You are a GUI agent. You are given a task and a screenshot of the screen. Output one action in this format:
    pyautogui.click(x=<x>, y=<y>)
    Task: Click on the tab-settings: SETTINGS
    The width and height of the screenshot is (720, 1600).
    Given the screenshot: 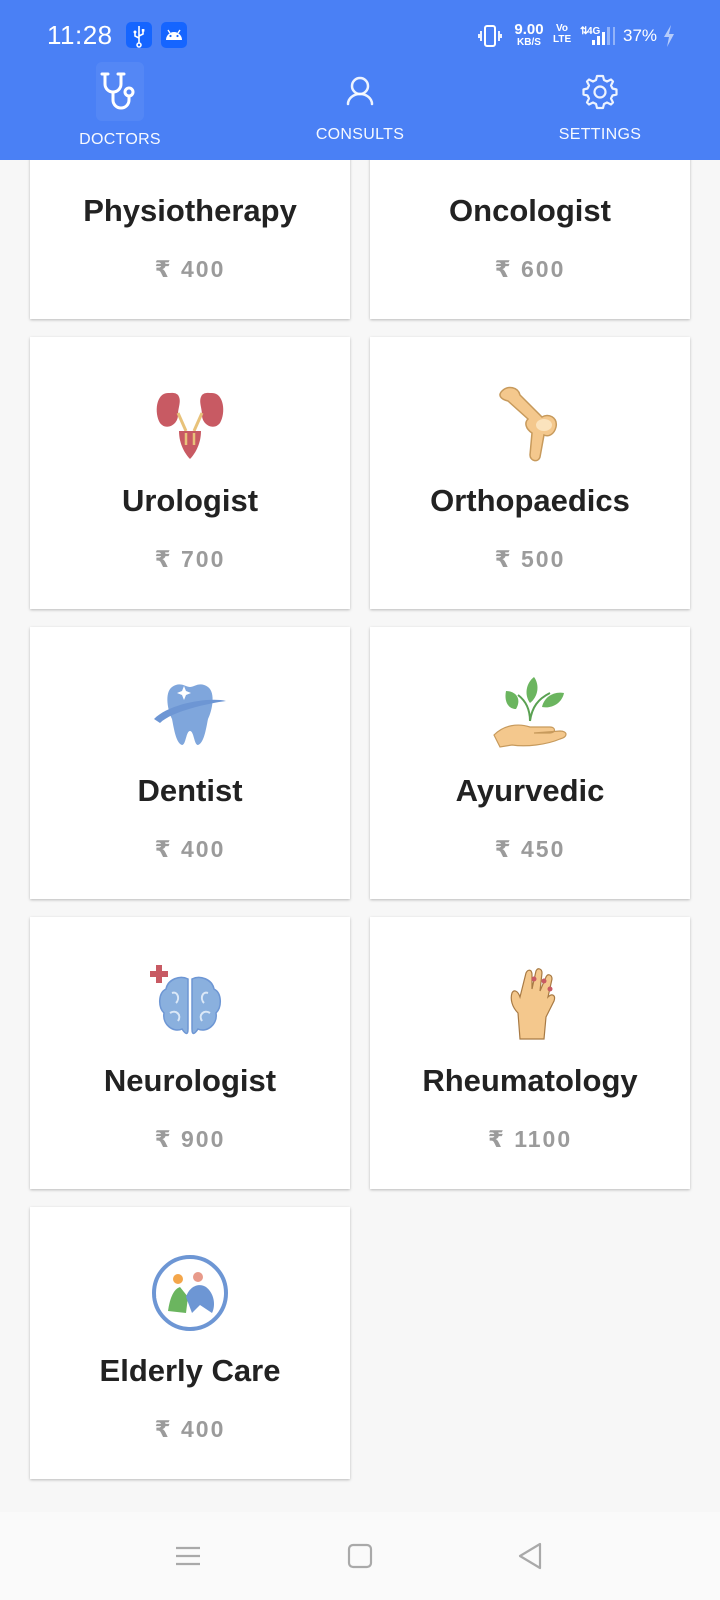 What is the action you would take?
    pyautogui.click(x=600, y=111)
    